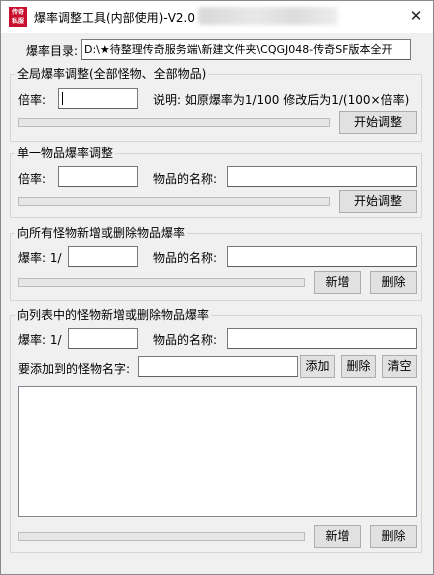  I want to click on global-progress-bar, so click(174, 122).